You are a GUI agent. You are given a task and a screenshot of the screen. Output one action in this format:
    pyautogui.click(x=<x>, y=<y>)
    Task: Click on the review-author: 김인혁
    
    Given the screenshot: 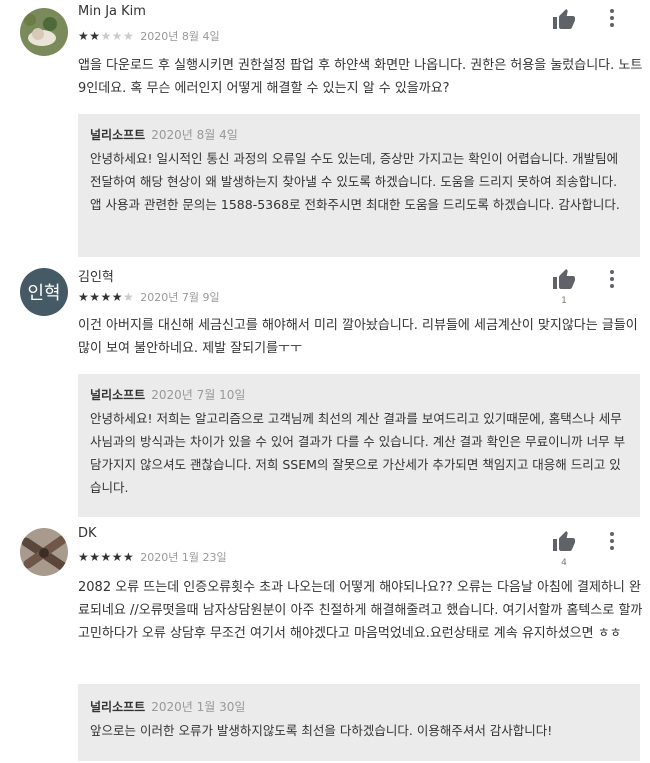 What is the action you would take?
    pyautogui.click(x=96, y=277)
    